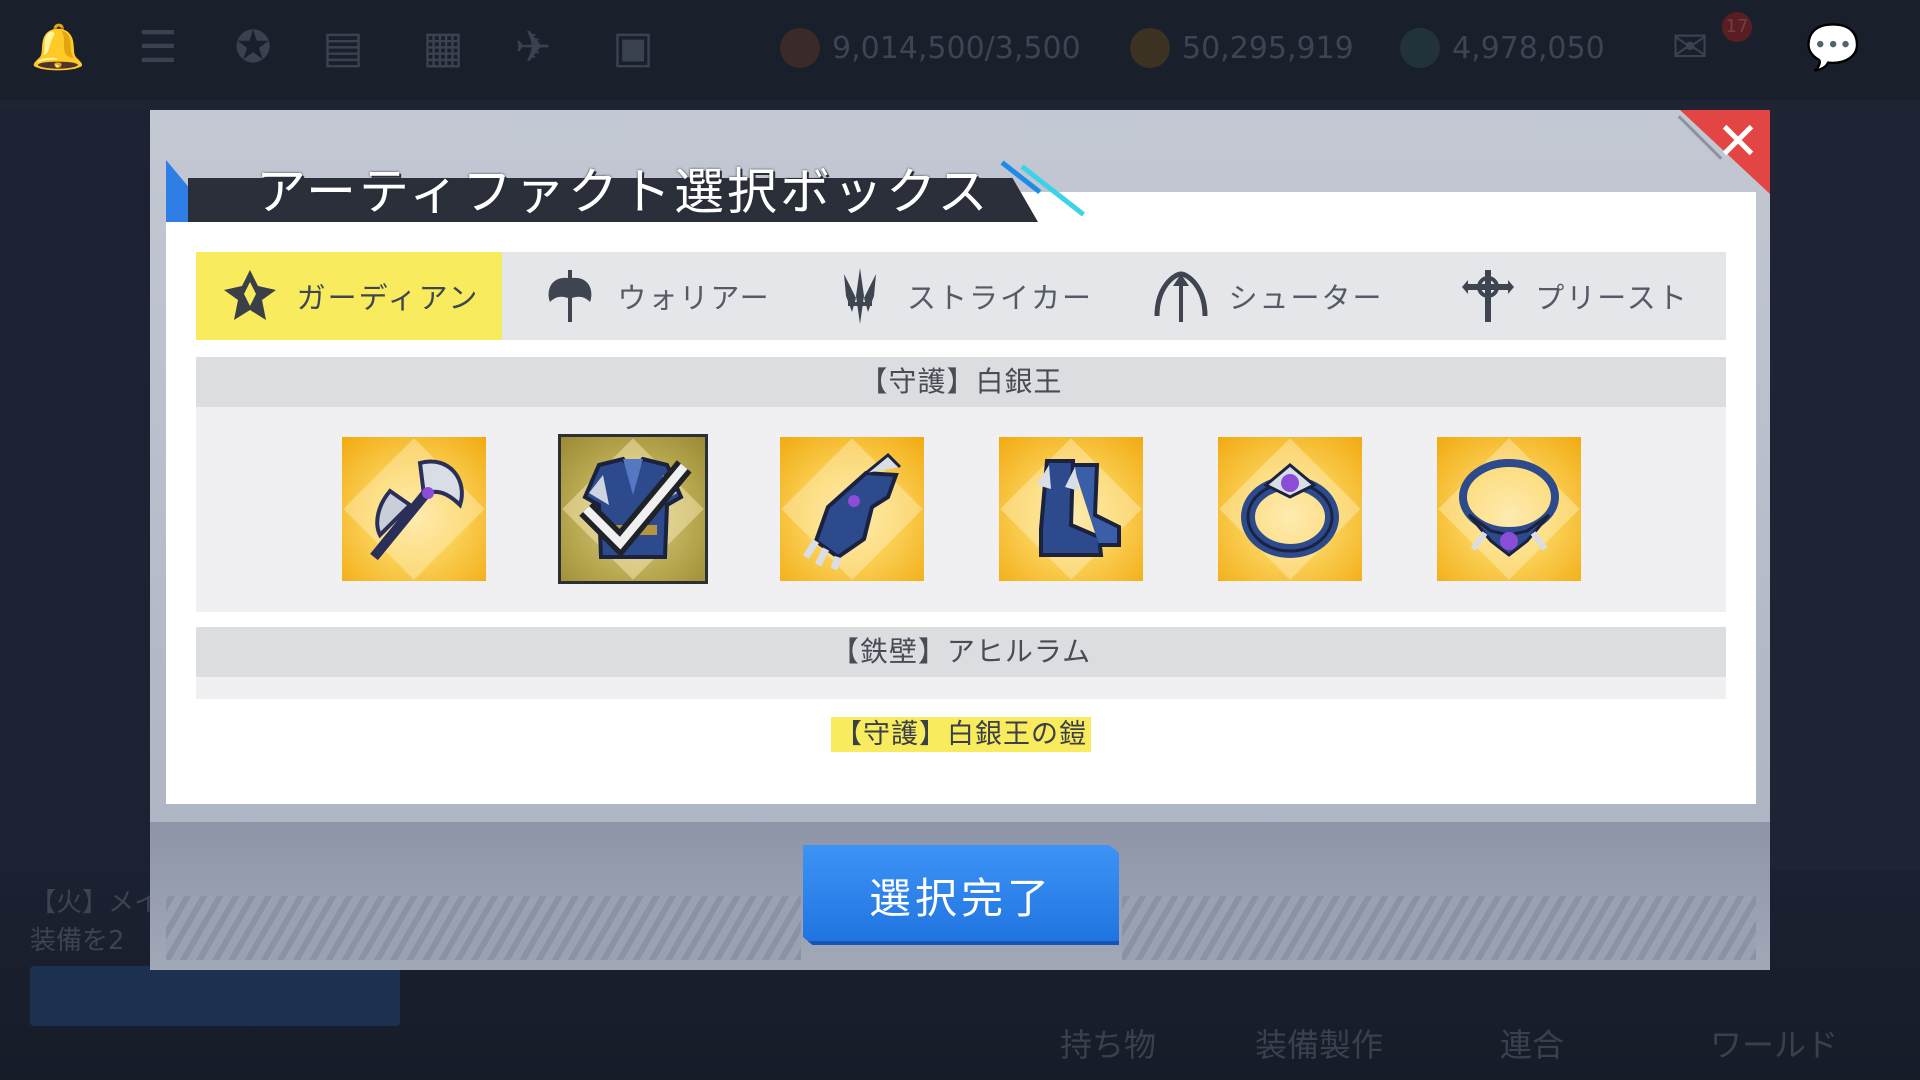  Describe the element at coordinates (570, 296) in the screenshot. I see `warrior-icon` at that location.